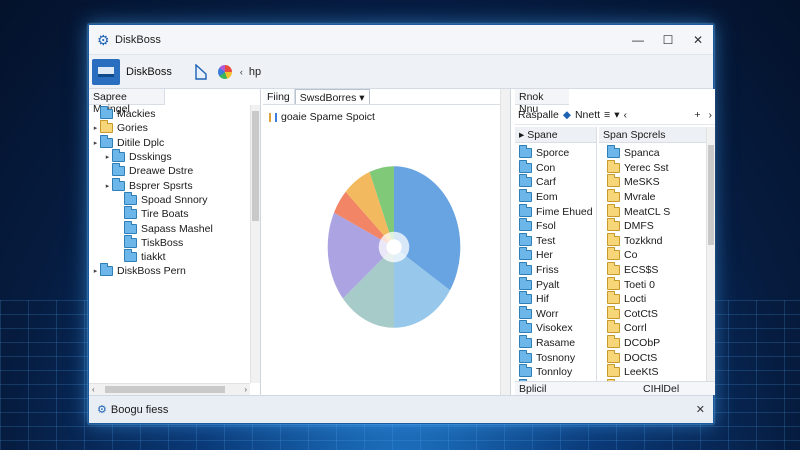 Image resolution: width=800 pixels, height=450 pixels. Describe the element at coordinates (174, 142) in the screenshot. I see `tree-item: ▸ Ditile Dplc` at that location.